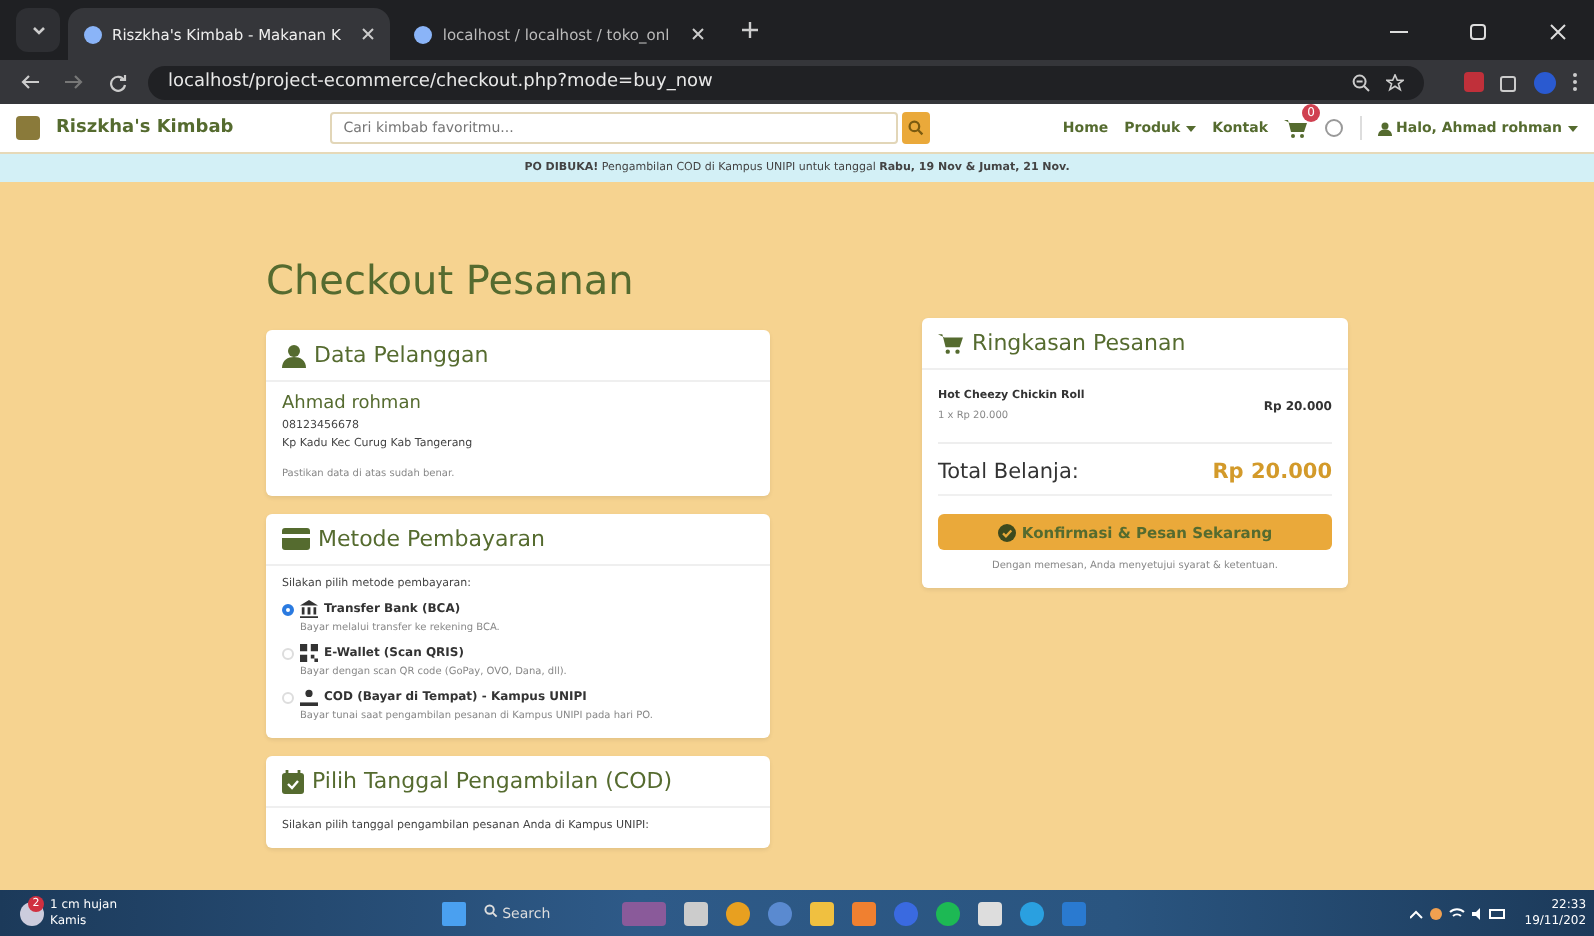 The width and height of the screenshot is (1594, 936). What do you see at coordinates (695, 913) in the screenshot?
I see `task-view-icon` at bounding box center [695, 913].